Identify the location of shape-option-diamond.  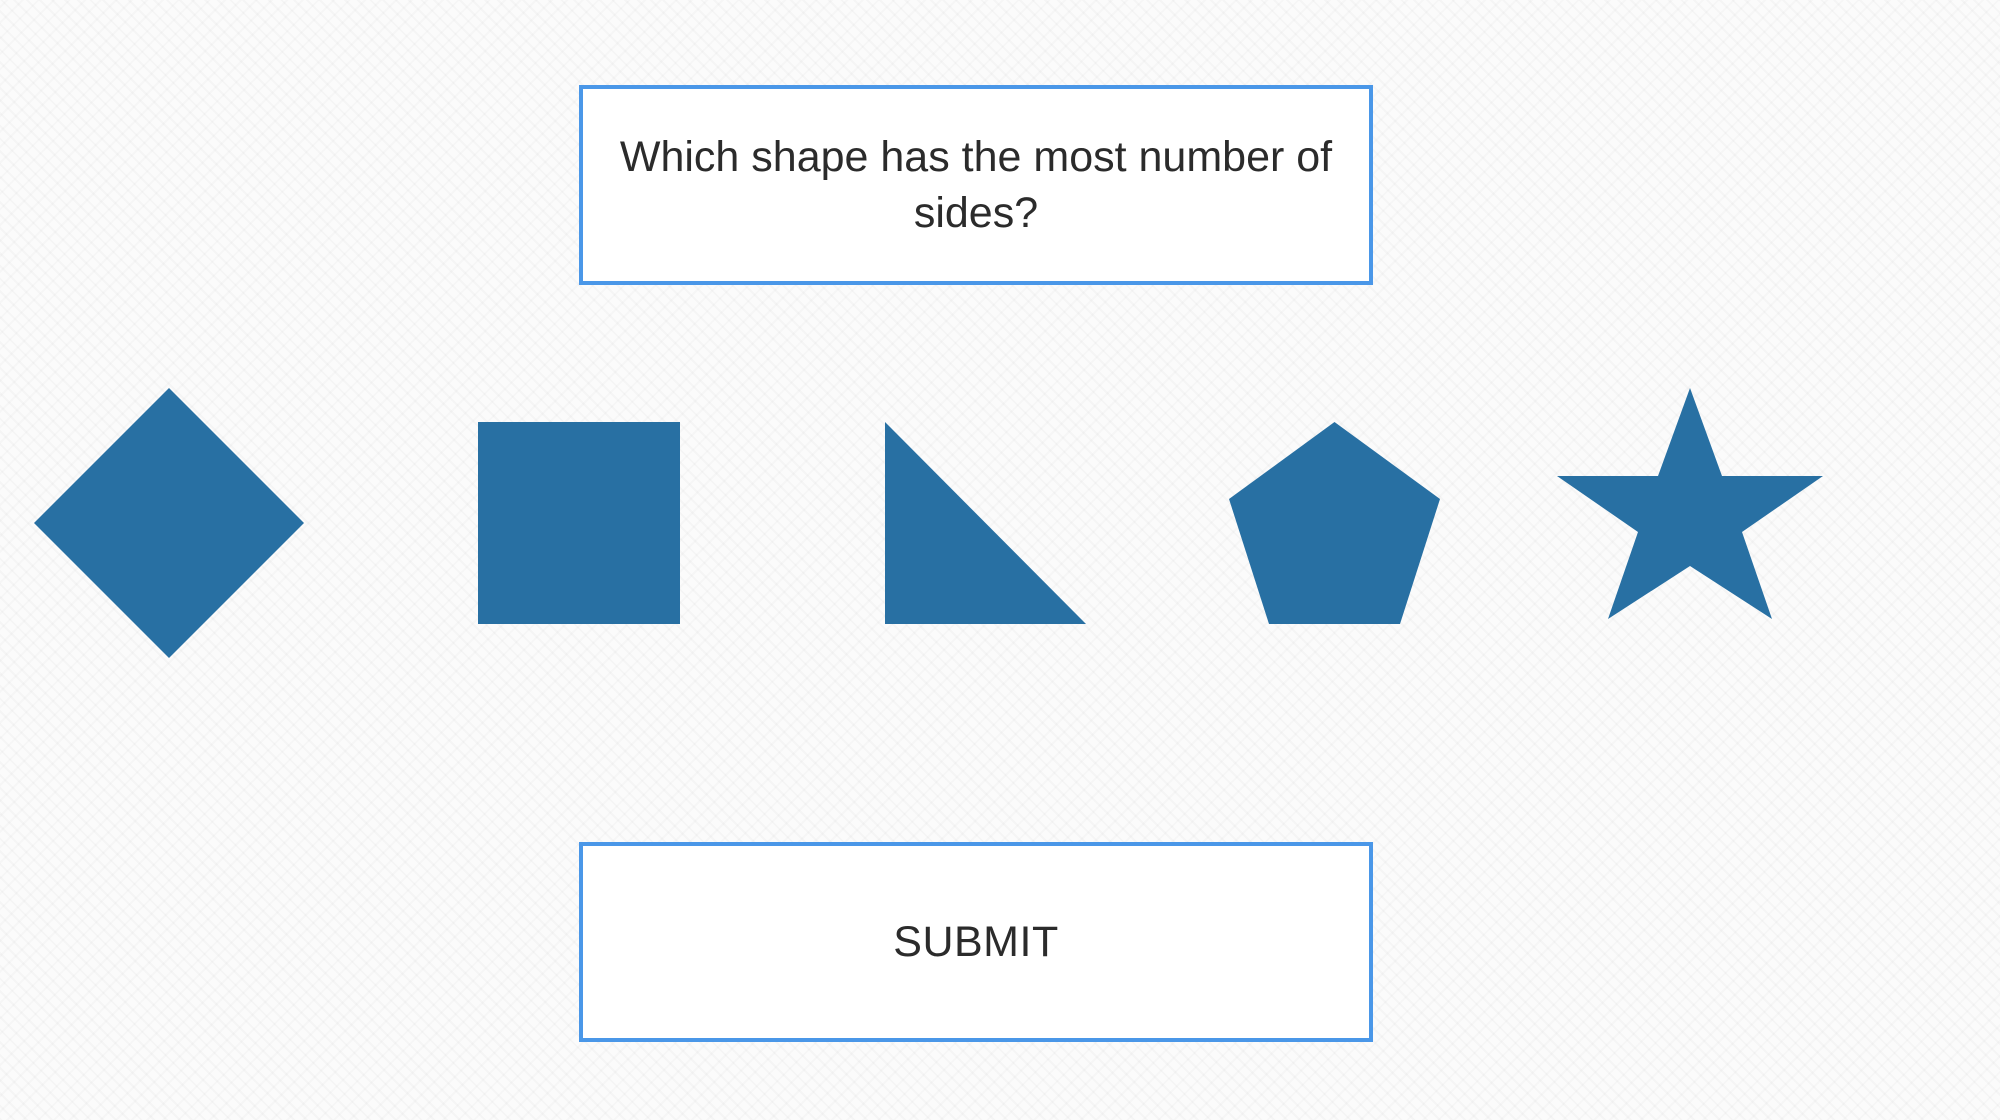
(169, 523).